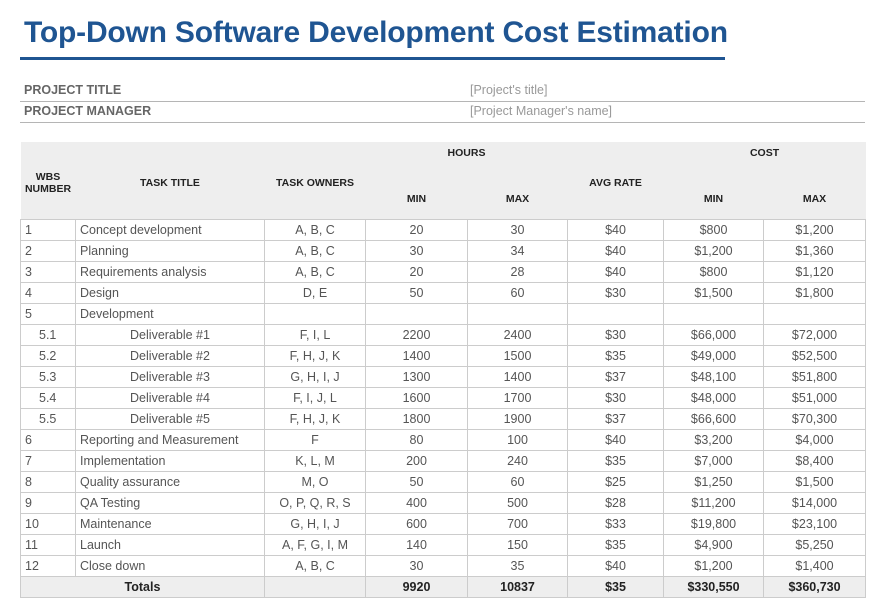 The height and width of the screenshot is (602, 893). Describe the element at coordinates (416, 272) in the screenshot. I see `hours-min-cell: 20` at that location.